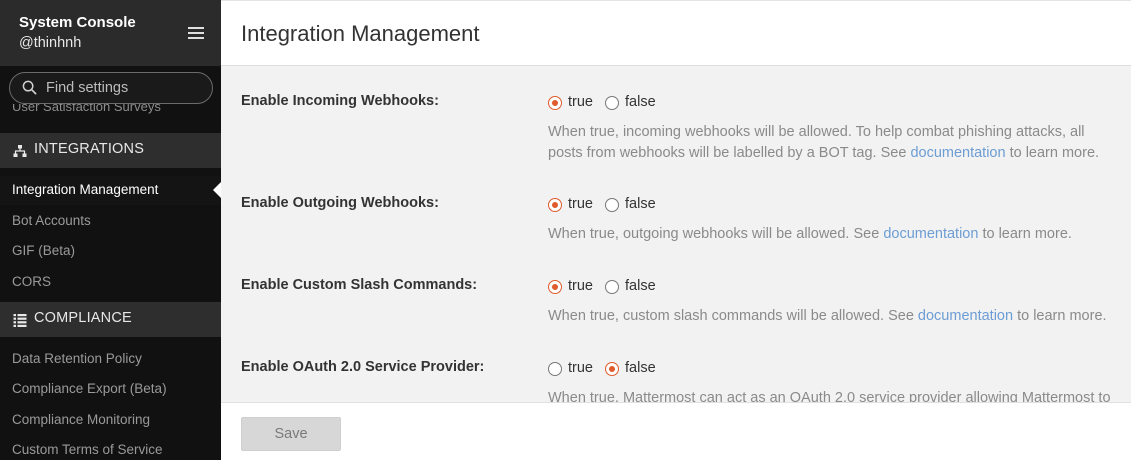  I want to click on setting-label: Enable Incoming Webhooks:, so click(340, 101).